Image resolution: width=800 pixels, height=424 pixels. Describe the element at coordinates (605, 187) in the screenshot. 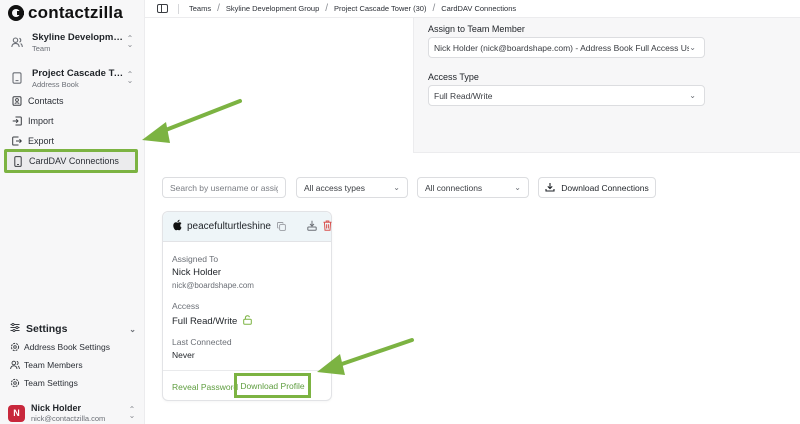

I see `download-connections-label: Download Connections` at that location.